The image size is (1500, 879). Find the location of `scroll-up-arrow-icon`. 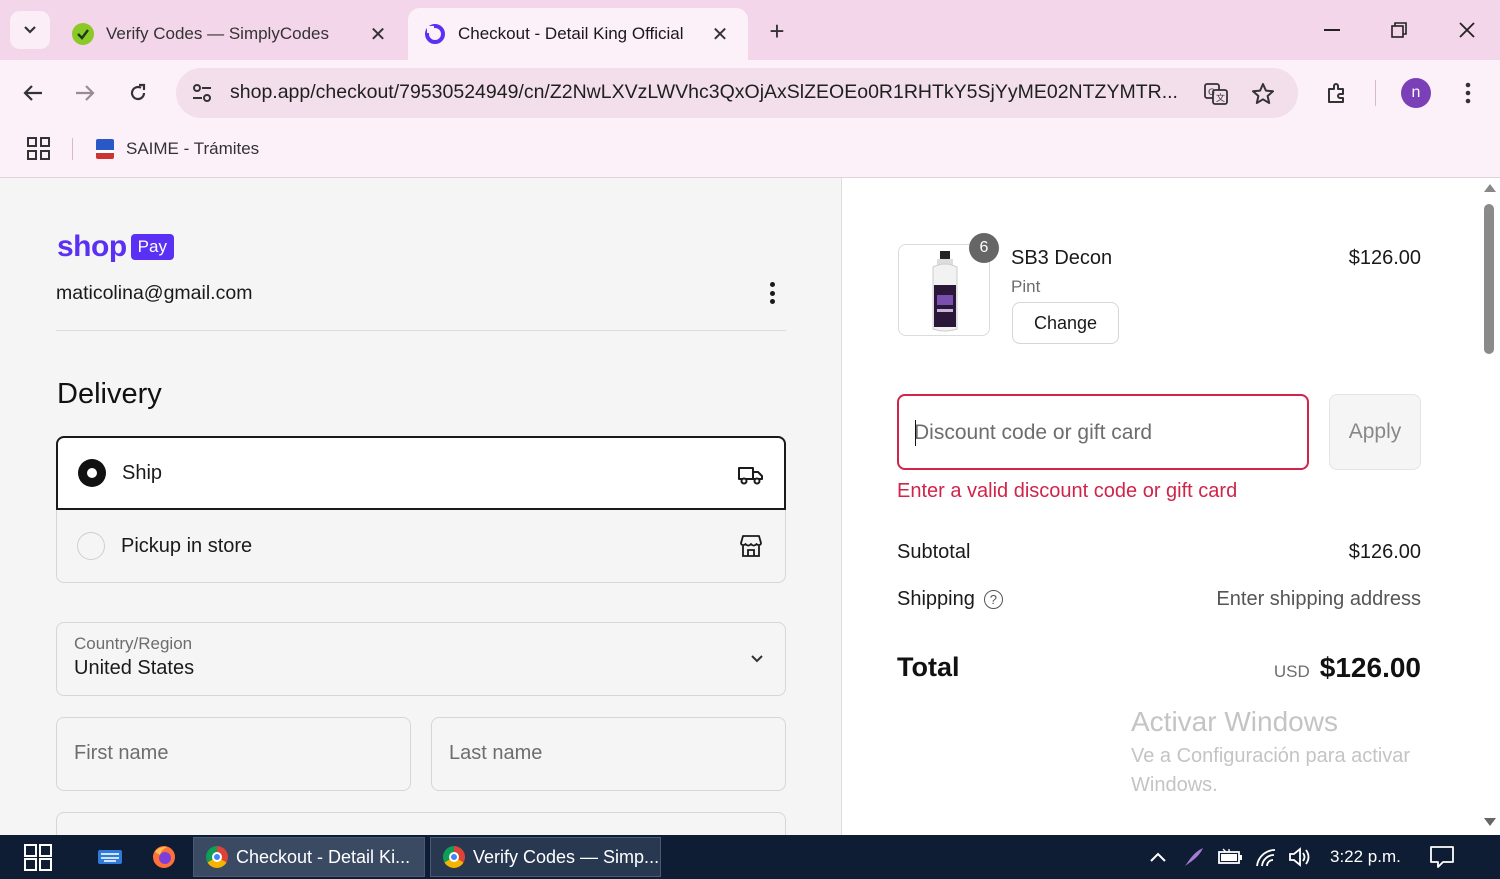

scroll-up-arrow-icon is located at coordinates (1490, 188).